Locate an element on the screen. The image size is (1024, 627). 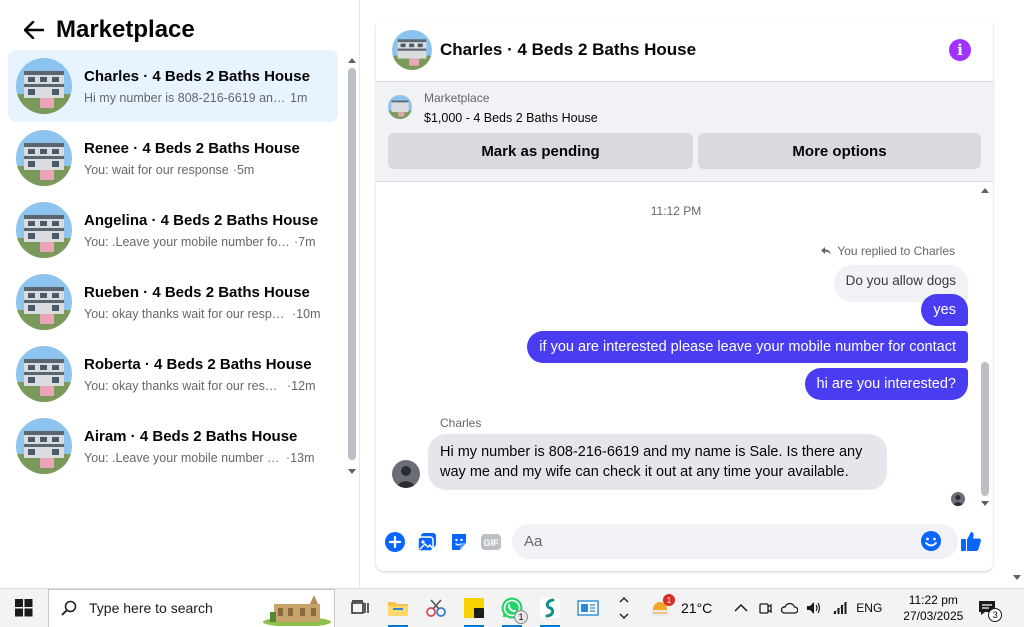
chat-title: Charles · 4 Beds 2 Baths House is located at coordinates (694, 50).